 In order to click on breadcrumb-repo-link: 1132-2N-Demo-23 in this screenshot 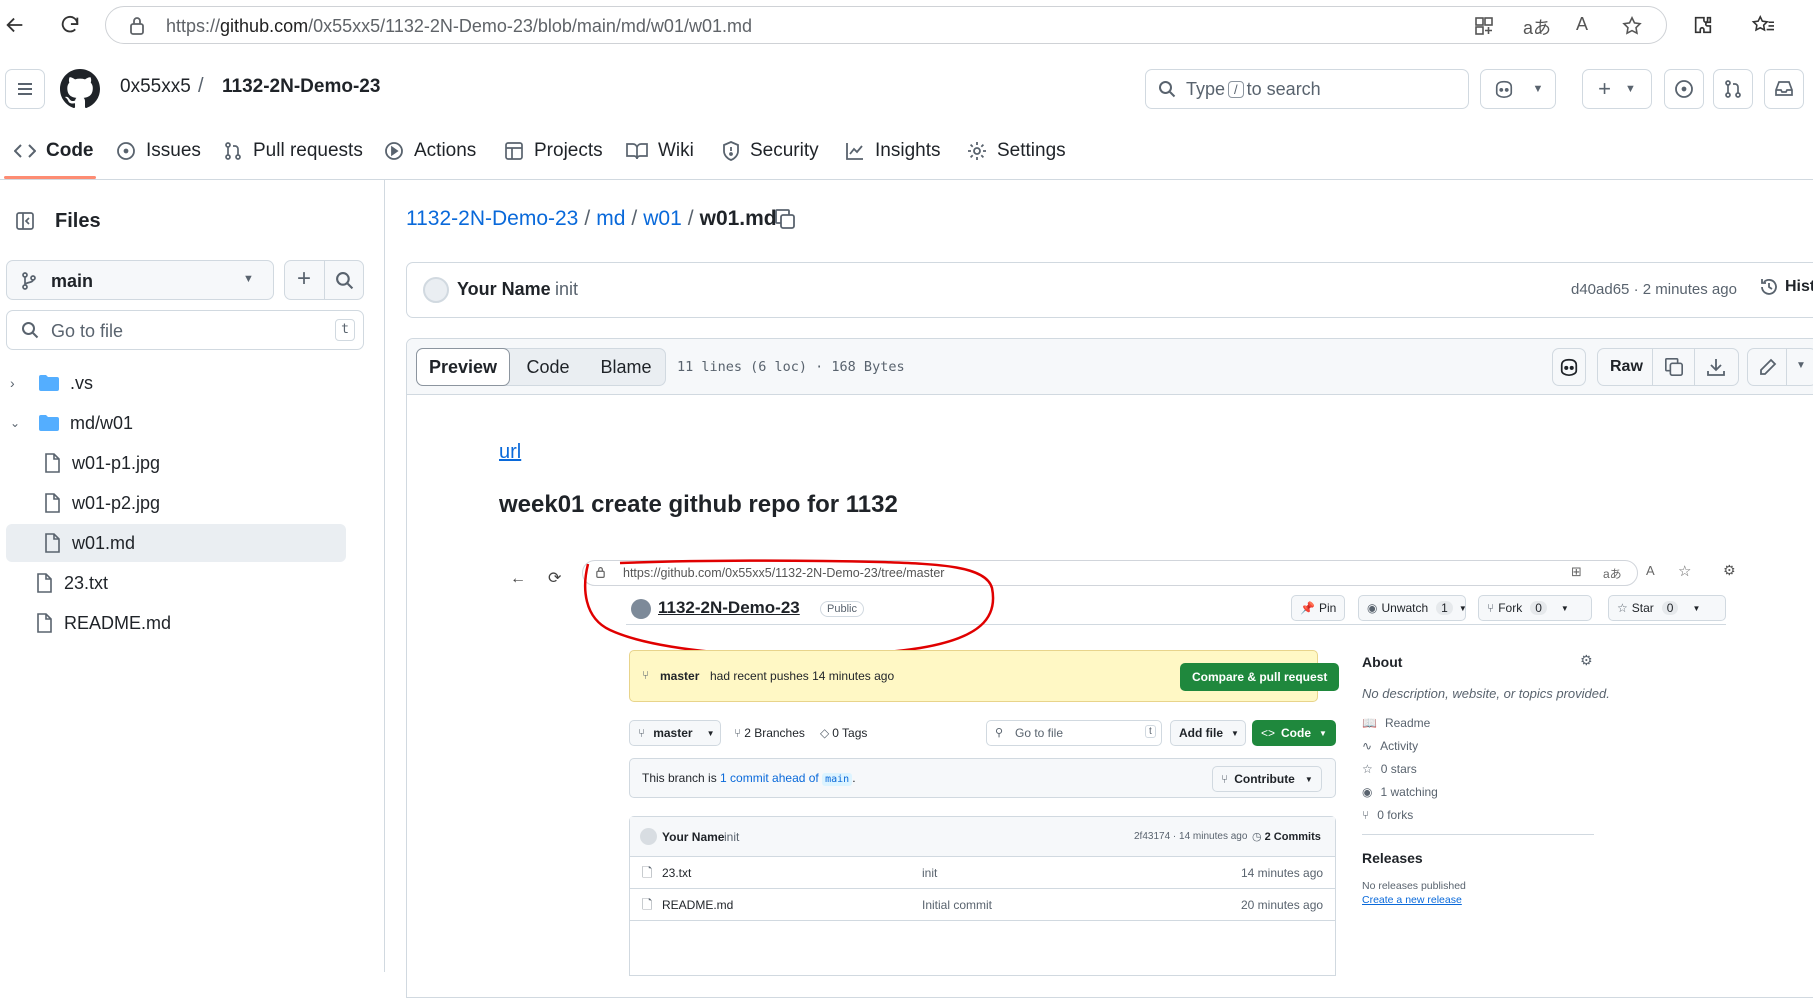, I will do `click(492, 218)`.